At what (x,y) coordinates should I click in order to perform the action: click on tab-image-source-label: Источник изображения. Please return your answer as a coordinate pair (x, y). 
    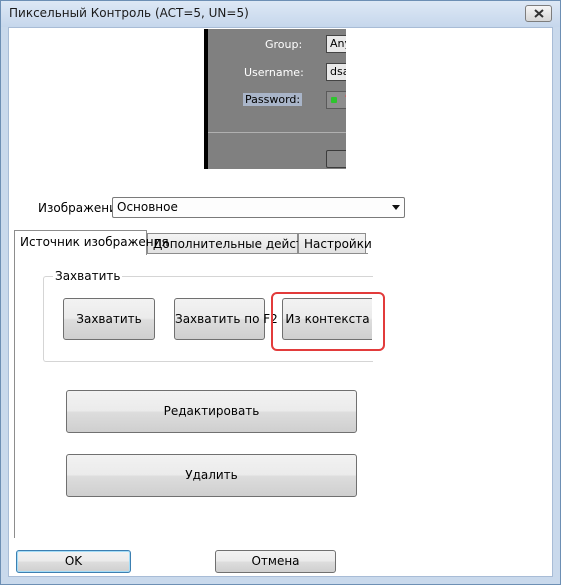
    Looking at the image, I should click on (94, 242).